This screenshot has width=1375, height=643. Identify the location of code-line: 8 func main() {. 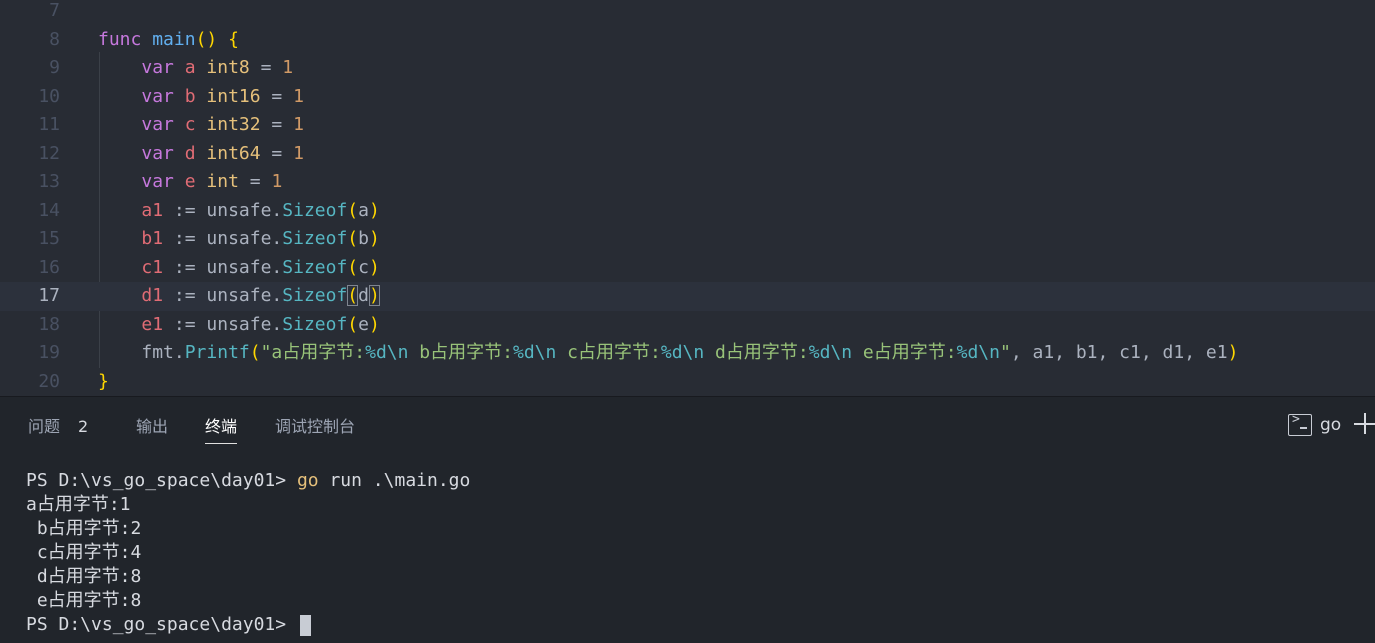
(687, 40).